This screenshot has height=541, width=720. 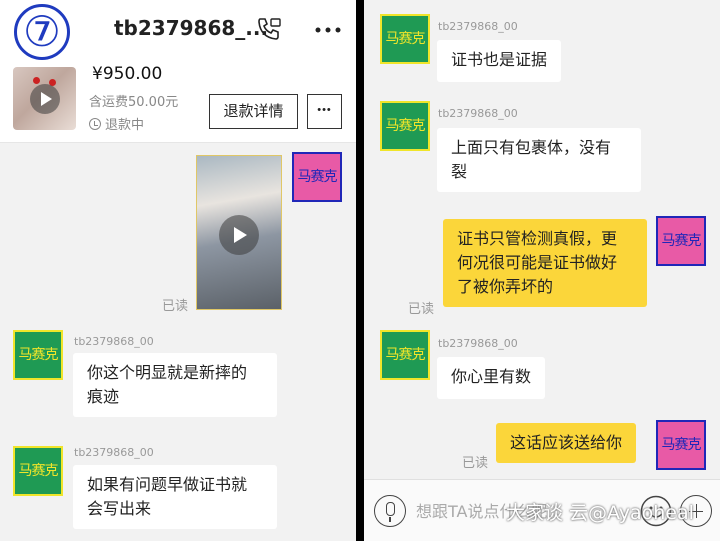 I want to click on seller-message-bubble: 这话应该送给你, so click(x=566, y=443).